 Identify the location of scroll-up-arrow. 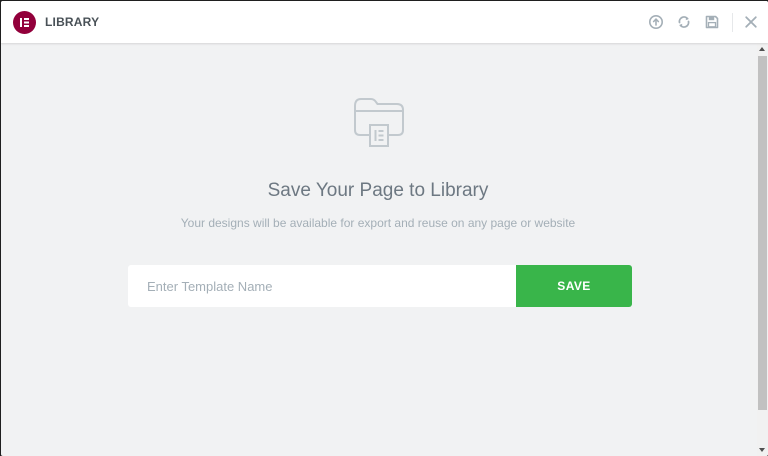
(762, 49).